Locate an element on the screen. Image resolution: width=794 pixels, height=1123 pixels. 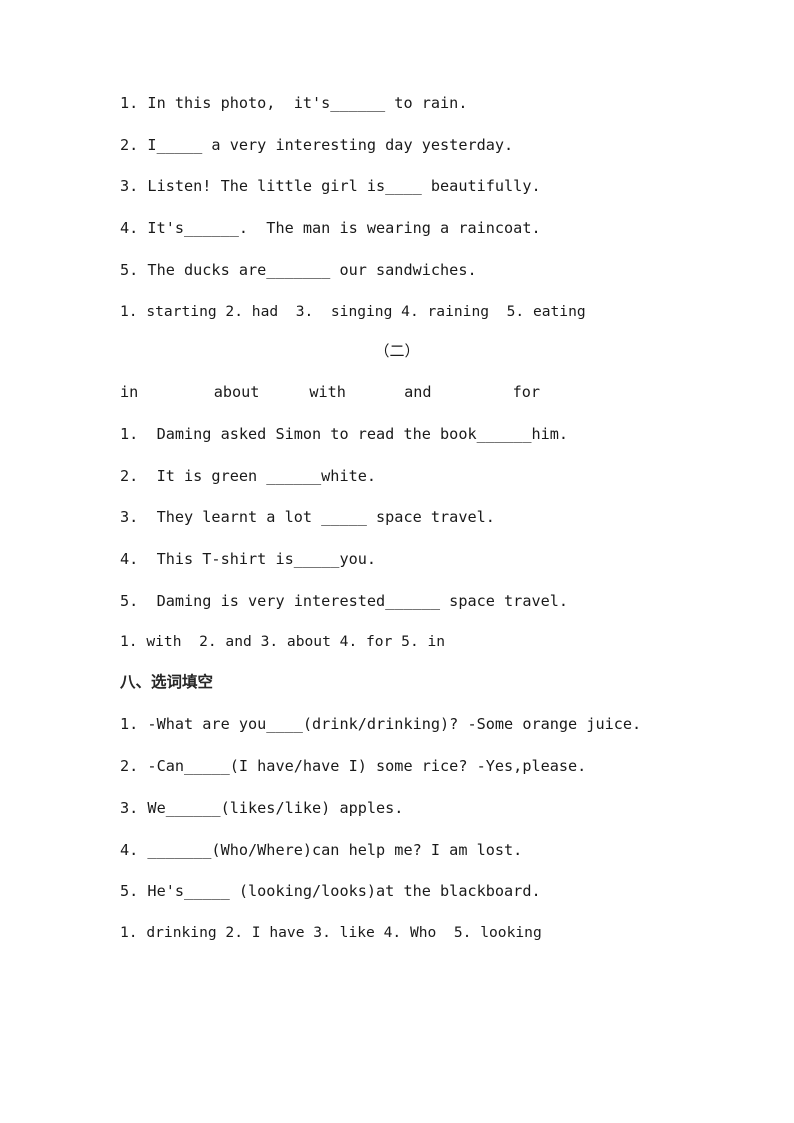
word-bank-item: in is located at coordinates (129, 392).